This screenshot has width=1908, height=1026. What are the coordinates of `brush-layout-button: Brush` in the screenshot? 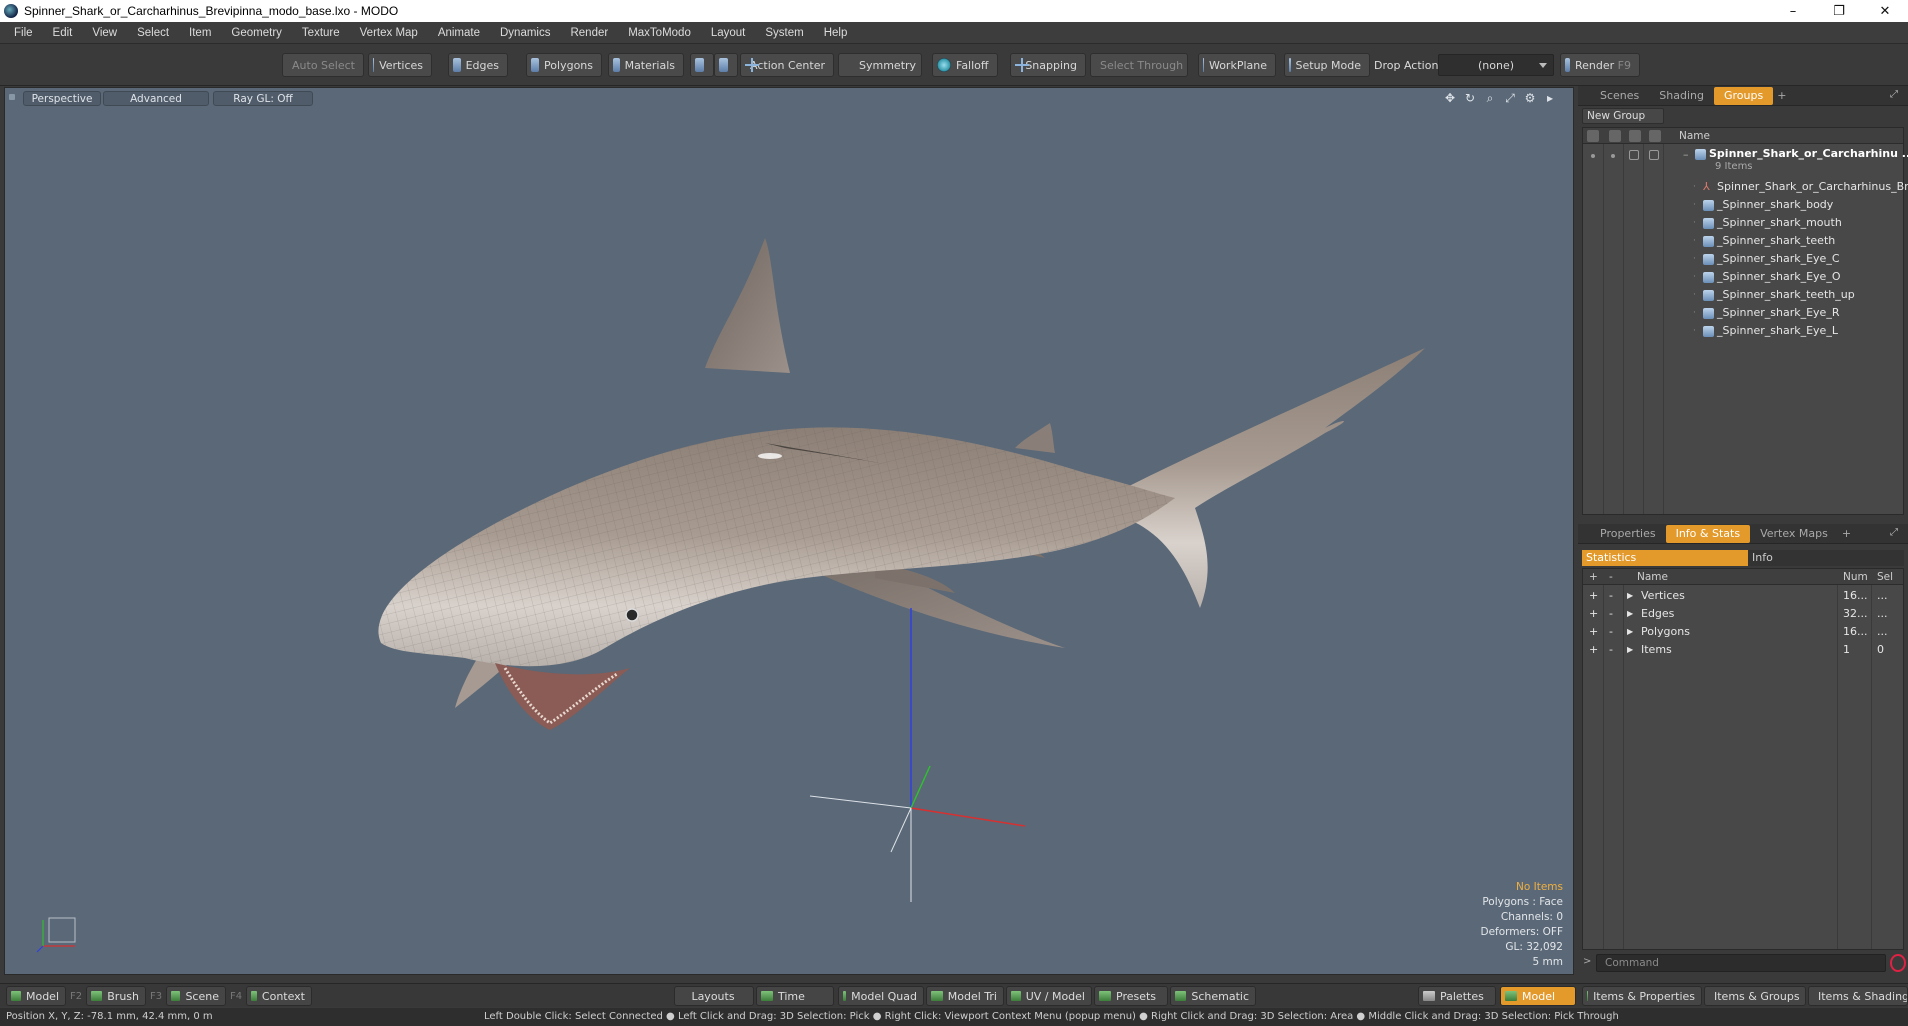 It's located at (116, 996).